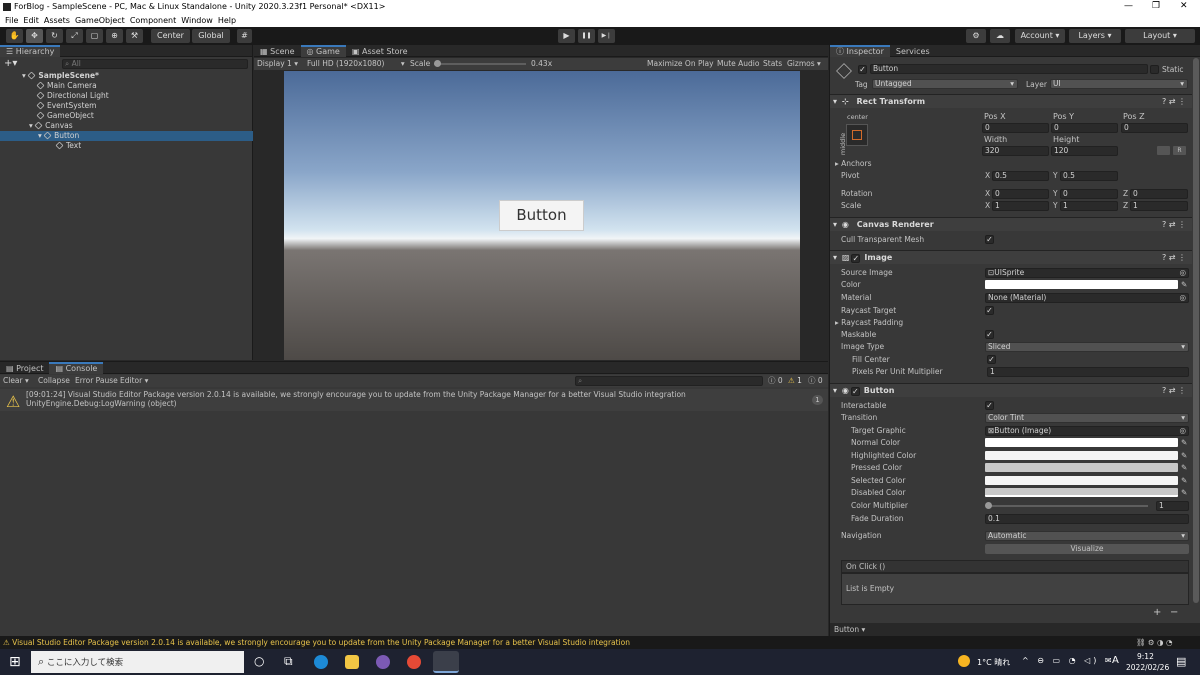  Describe the element at coordinates (134, 36) in the screenshot. I see `custom-tool-icon: ⚒` at that location.